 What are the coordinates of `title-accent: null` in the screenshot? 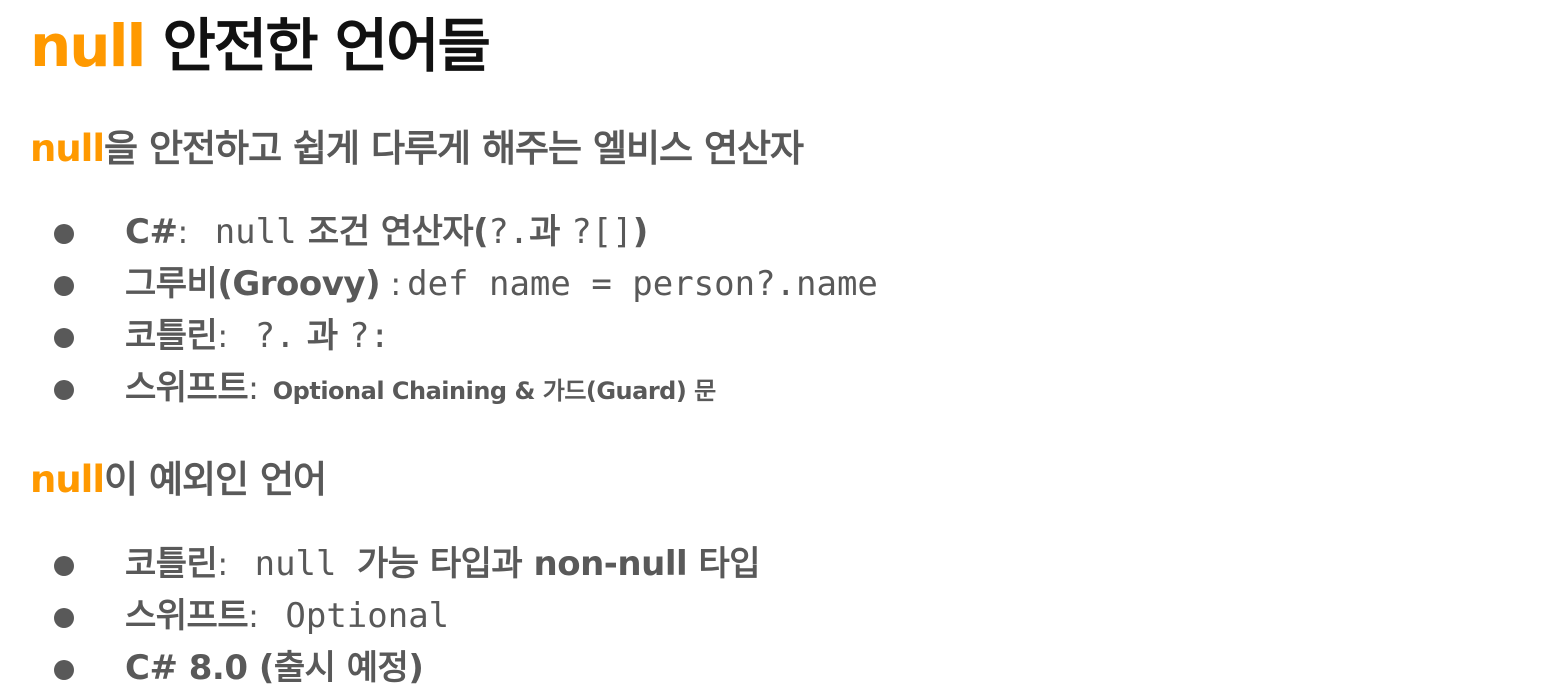 It's located at (88, 46).